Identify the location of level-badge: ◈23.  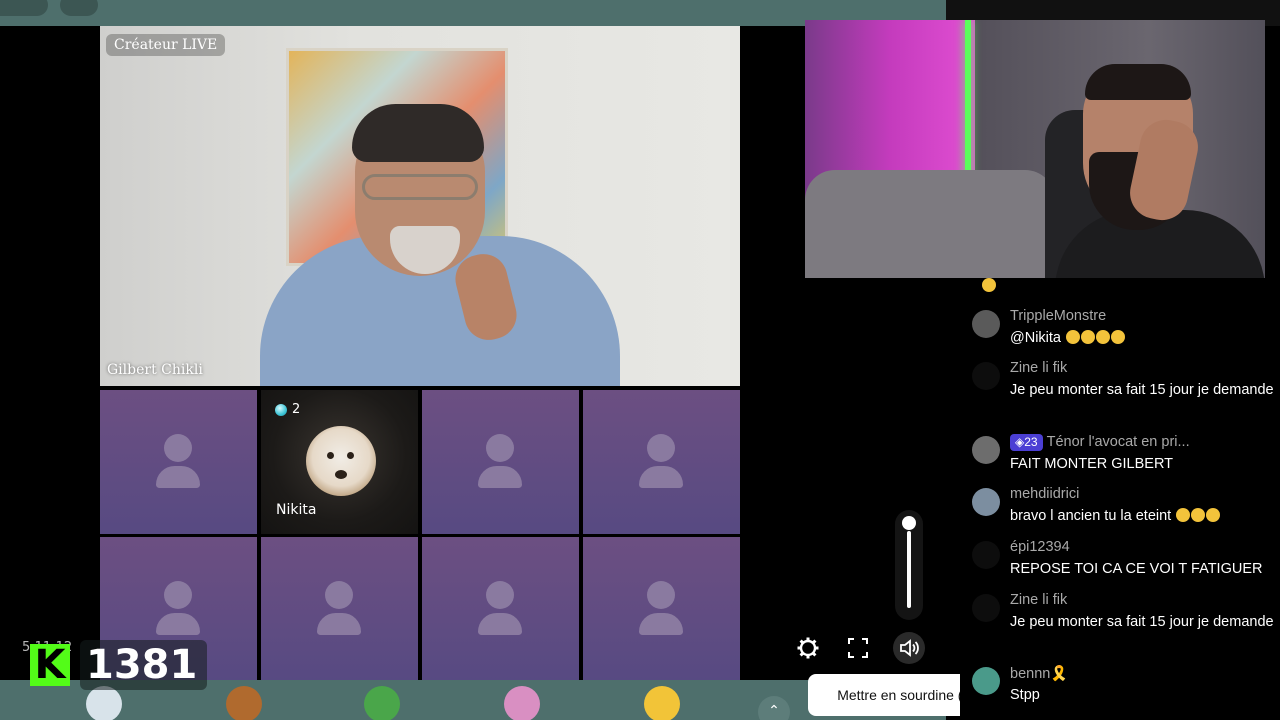
(1026, 442).